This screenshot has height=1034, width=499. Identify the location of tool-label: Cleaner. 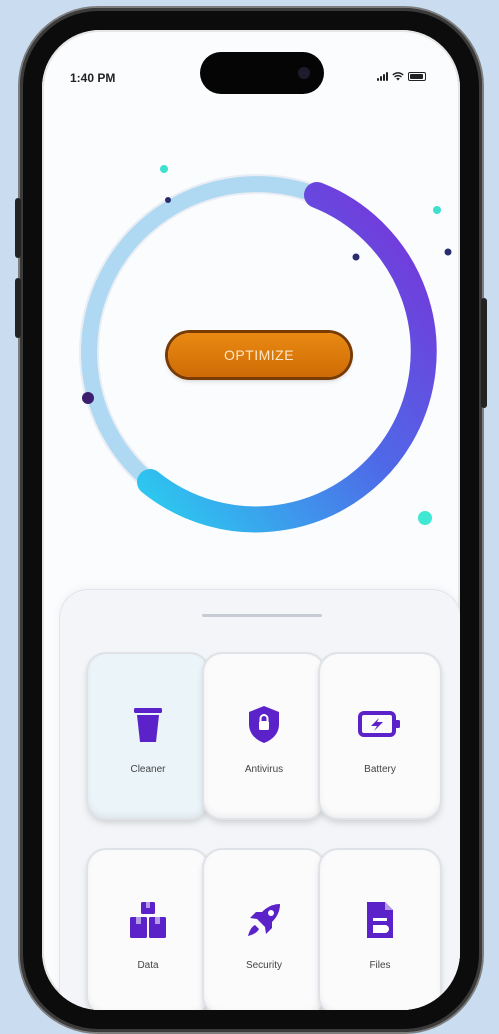
(148, 769).